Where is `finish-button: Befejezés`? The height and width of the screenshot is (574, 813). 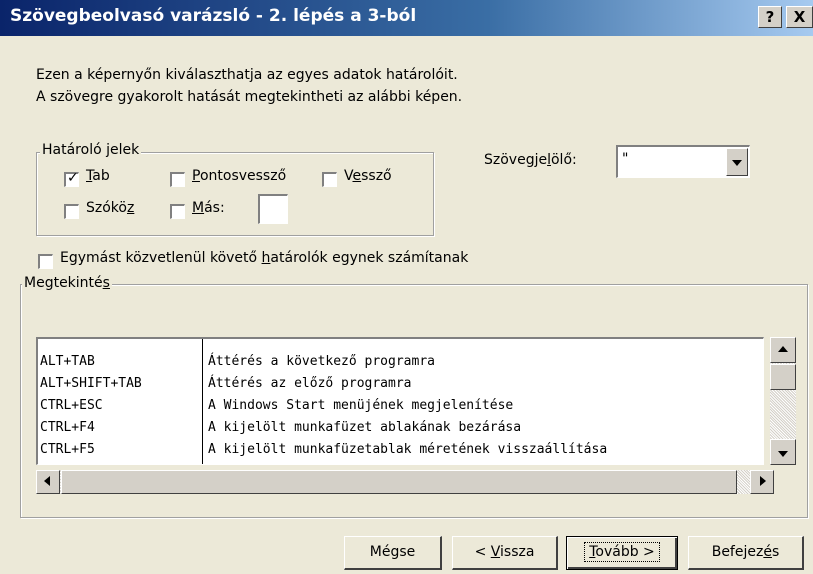 finish-button: Befejezés is located at coordinates (746, 553).